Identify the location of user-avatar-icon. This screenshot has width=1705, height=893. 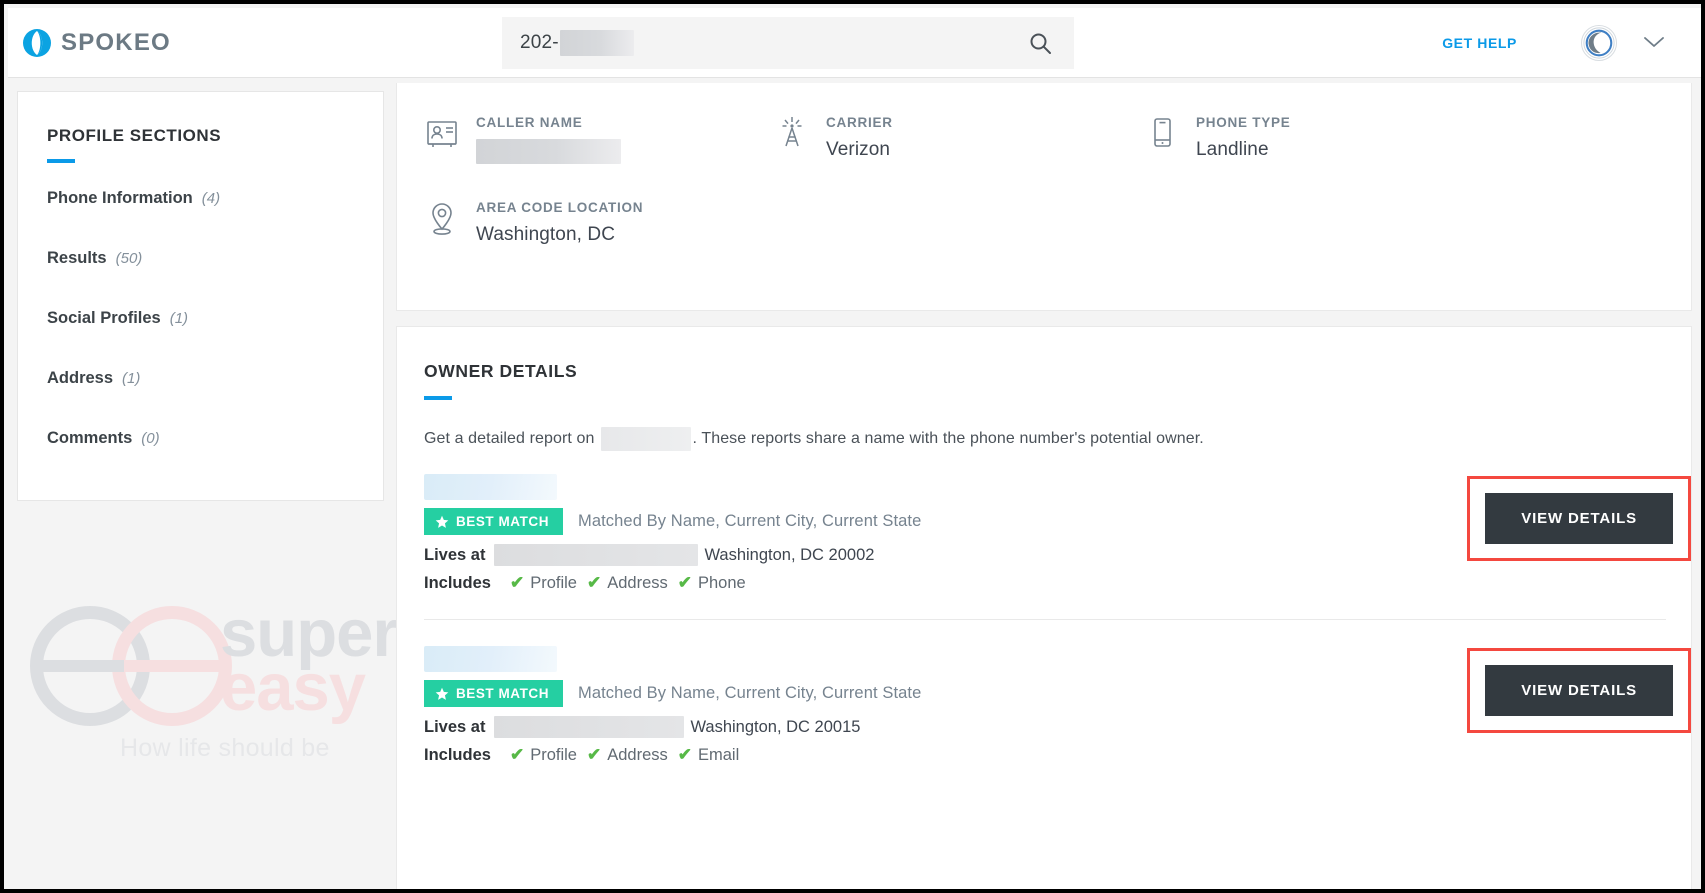
(1599, 43).